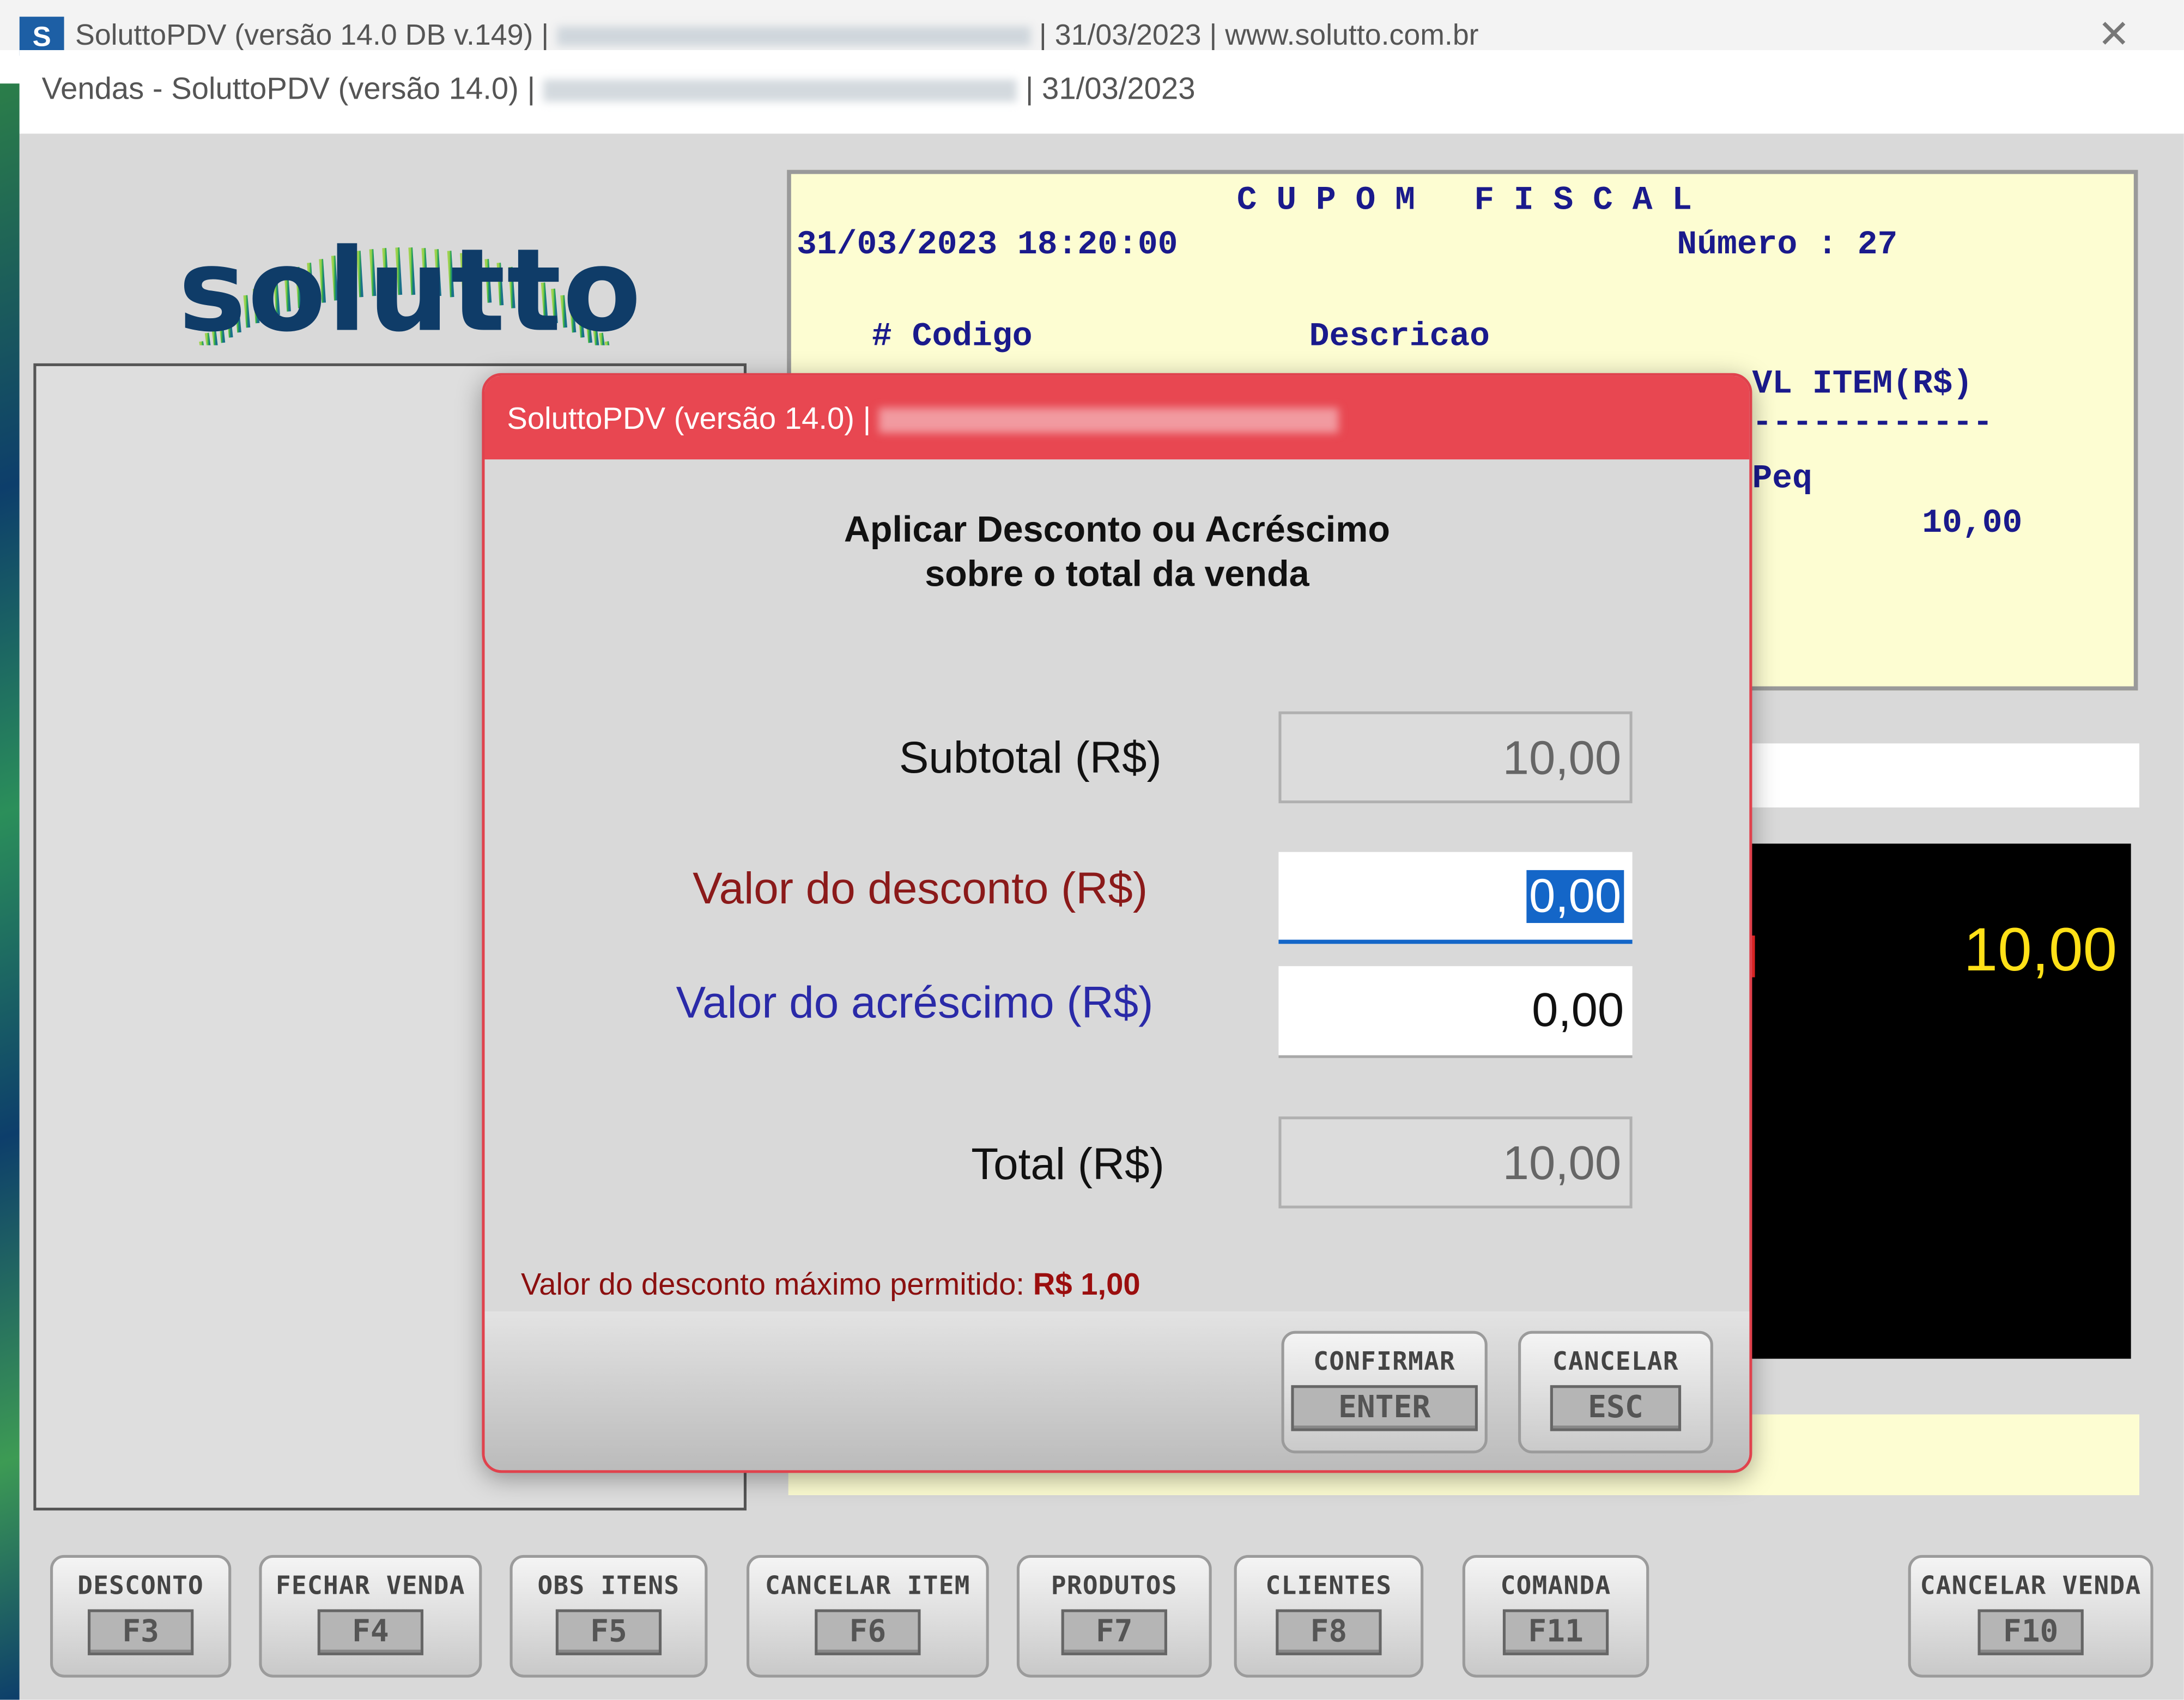 This screenshot has height=1700, width=2184. I want to click on discount-value: 0,00, so click(1575, 896).